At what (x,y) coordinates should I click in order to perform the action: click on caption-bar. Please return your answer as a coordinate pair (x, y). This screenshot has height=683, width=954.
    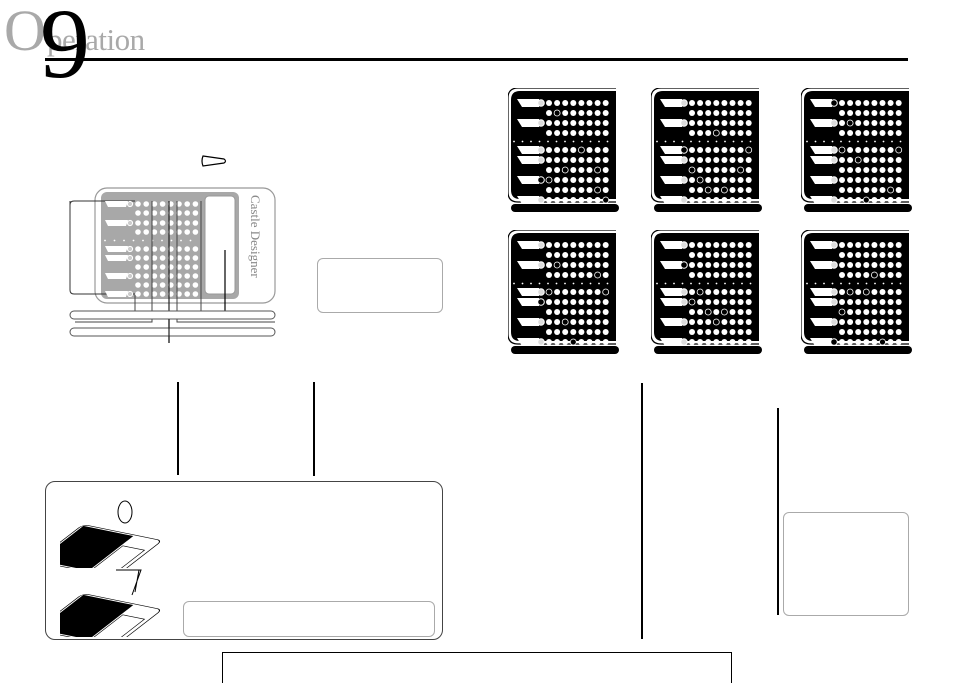
    Looking at the image, I should click on (708, 350).